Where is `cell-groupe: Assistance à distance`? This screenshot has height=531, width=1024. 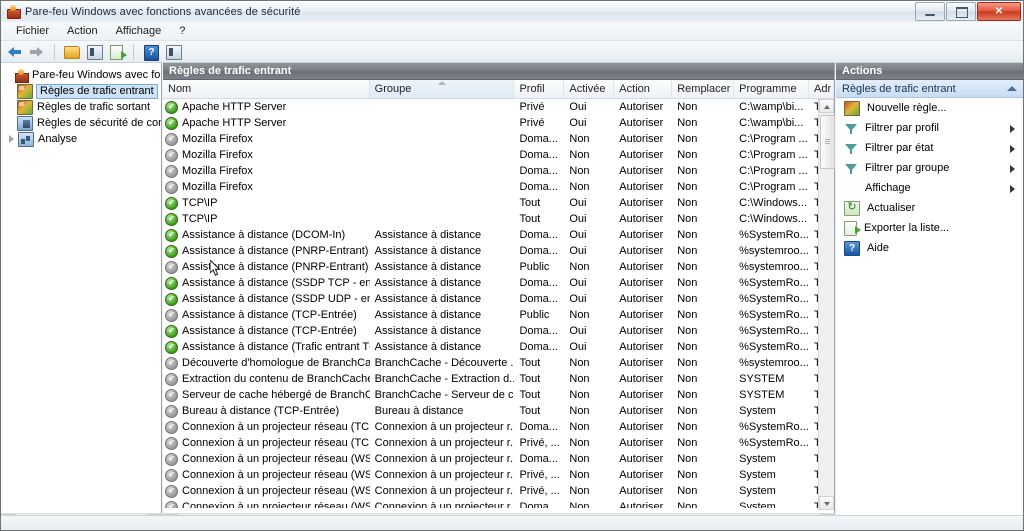
cell-groupe: Assistance à distance is located at coordinates (428, 347).